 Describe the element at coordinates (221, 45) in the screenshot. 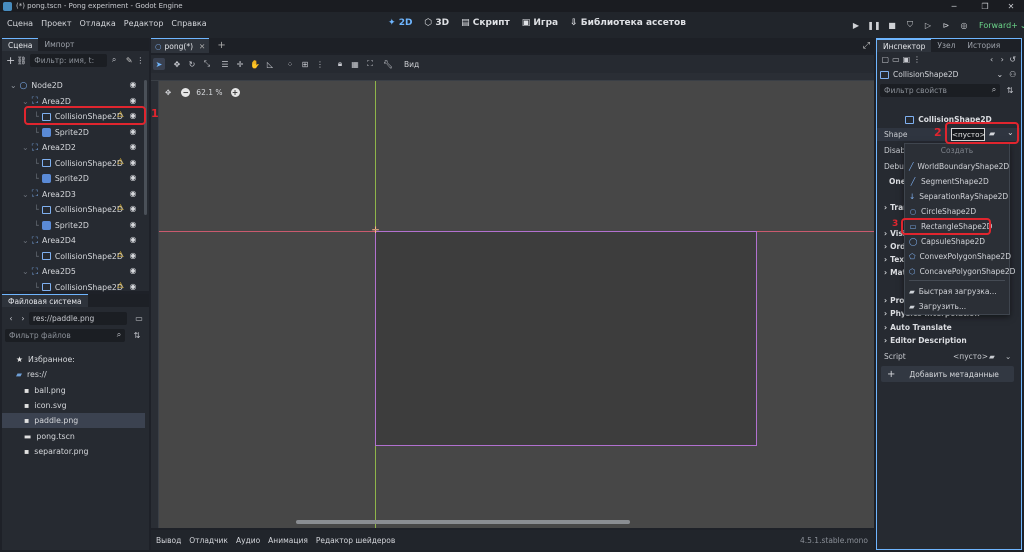

I see `add-tab-icon: +` at that location.